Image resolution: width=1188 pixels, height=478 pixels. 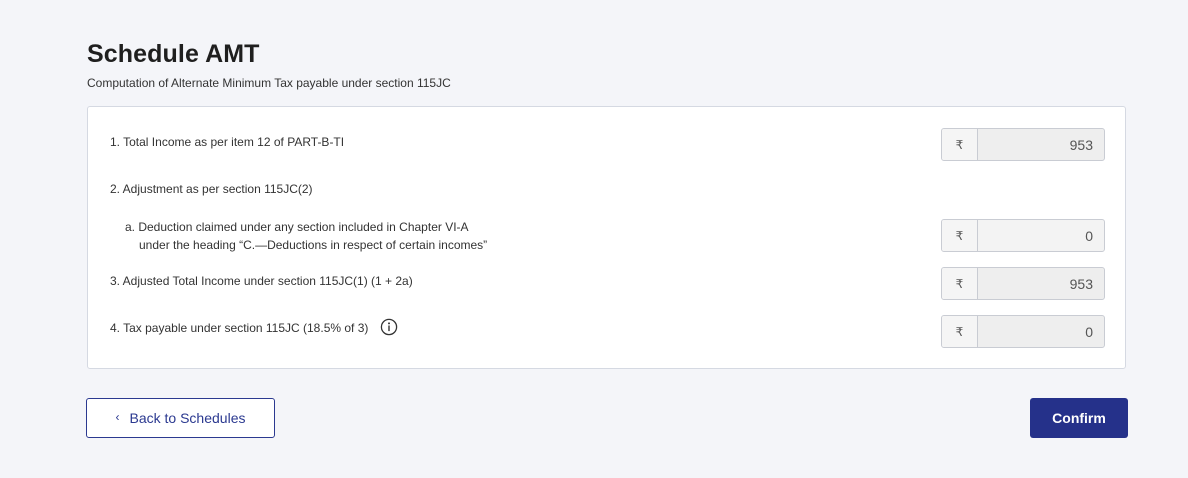 I want to click on page-title: Schedule AMT, so click(x=173, y=54).